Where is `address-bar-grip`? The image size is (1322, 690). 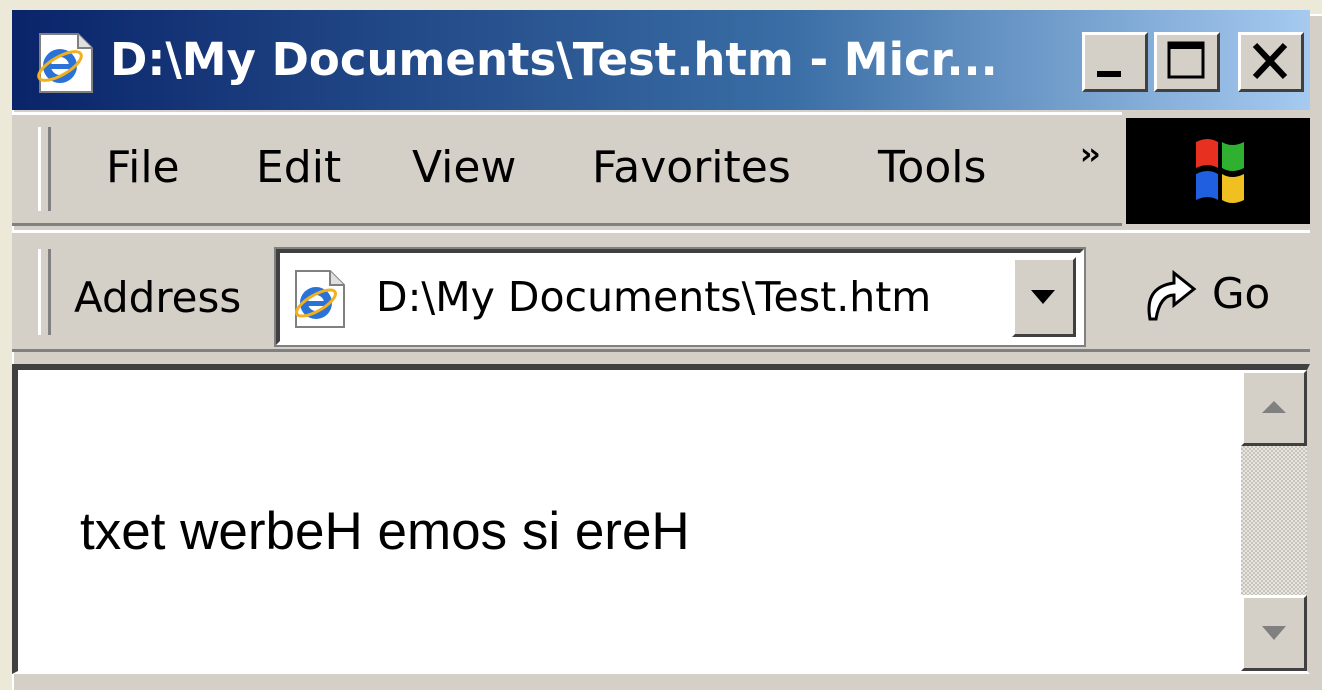 address-bar-grip is located at coordinates (44, 292).